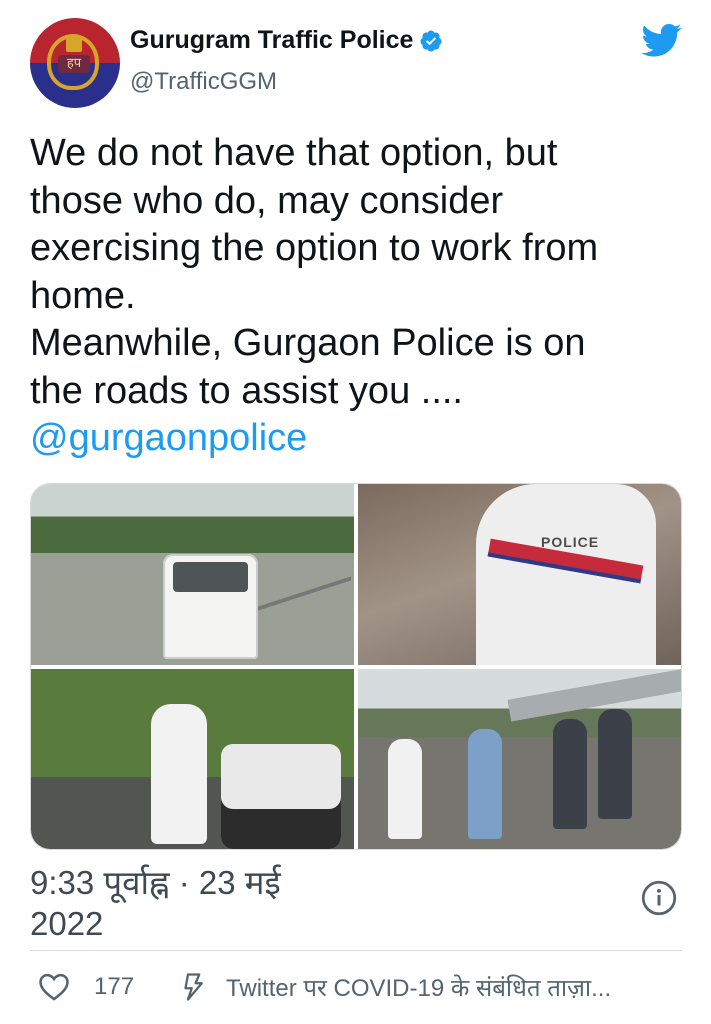 The image size is (711, 1024). Describe the element at coordinates (519, 574) in the screenshot. I see `photo-police-in-water: POLICE` at that location.